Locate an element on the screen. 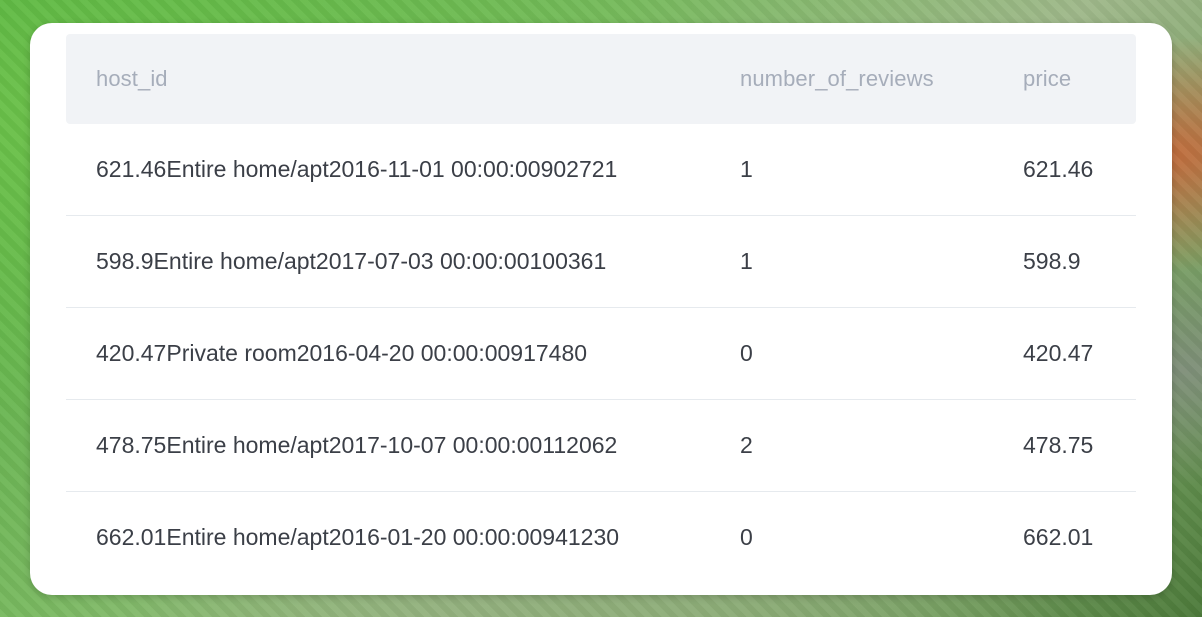 This screenshot has width=1202, height=617. cell-price: 662.01 is located at coordinates (1058, 537).